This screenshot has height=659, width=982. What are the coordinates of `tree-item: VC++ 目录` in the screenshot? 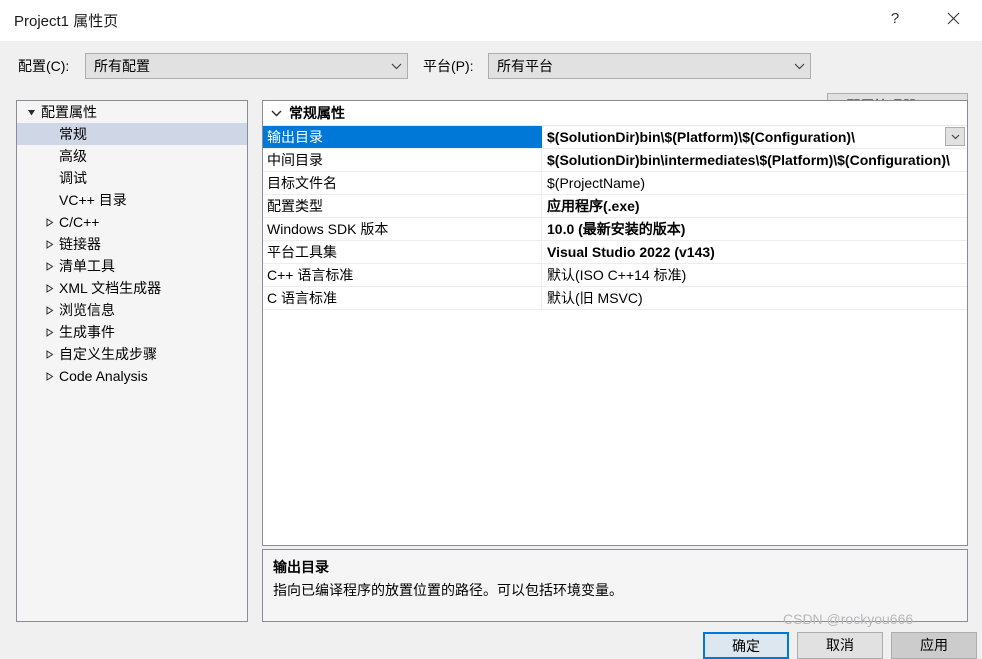 It's located at (132, 200).